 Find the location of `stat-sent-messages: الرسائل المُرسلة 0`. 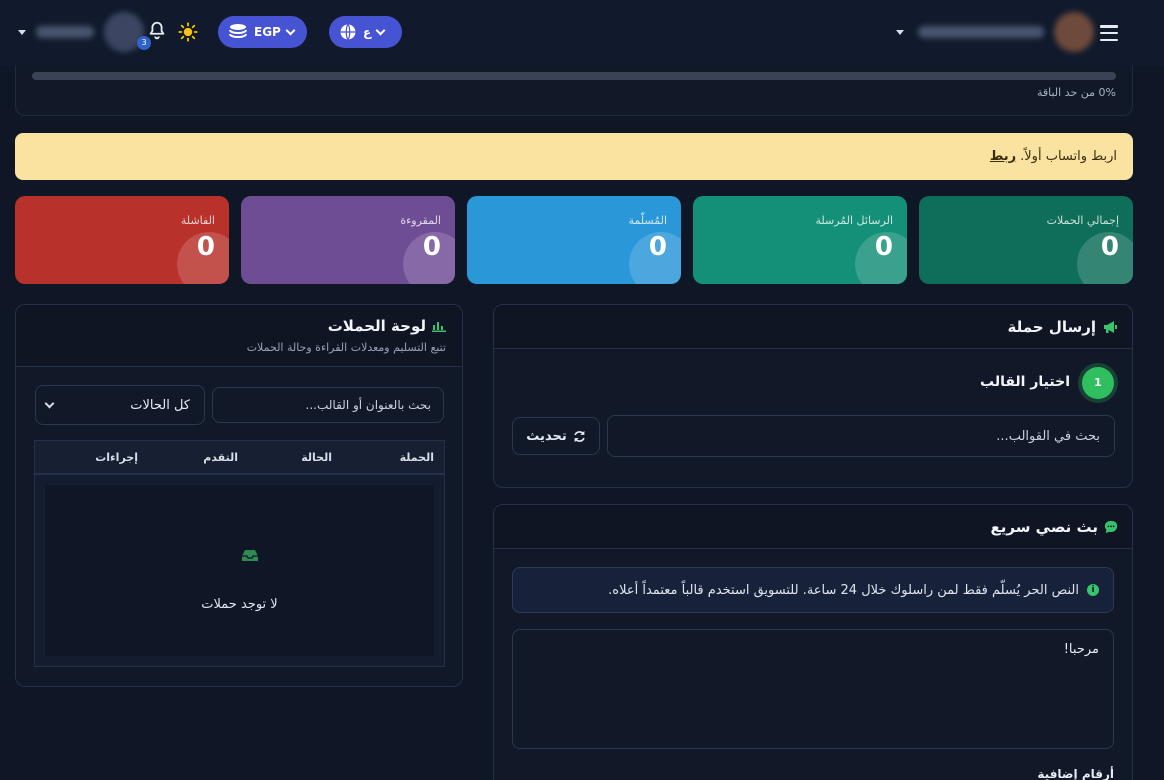

stat-sent-messages: الرسائل المُرسلة 0 is located at coordinates (800, 240).